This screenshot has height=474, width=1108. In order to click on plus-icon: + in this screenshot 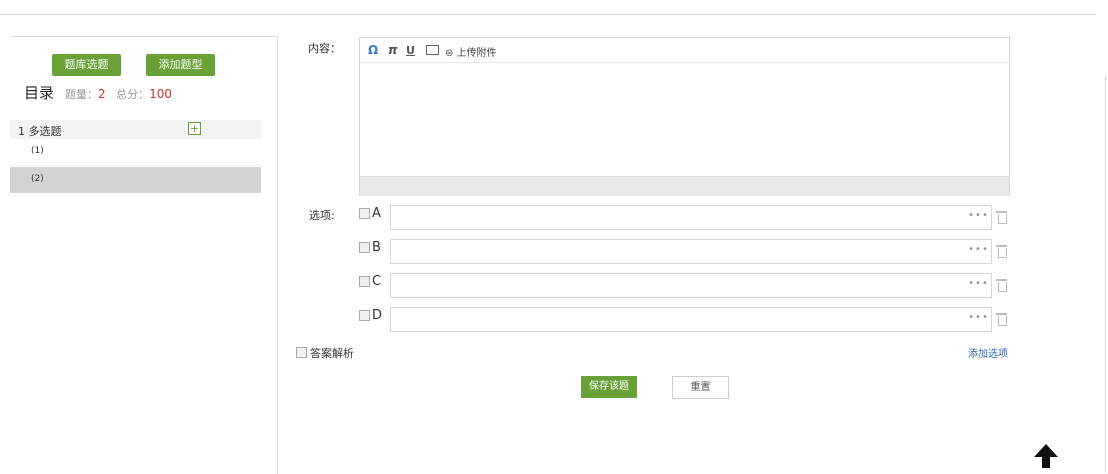, I will do `click(194, 128)`.